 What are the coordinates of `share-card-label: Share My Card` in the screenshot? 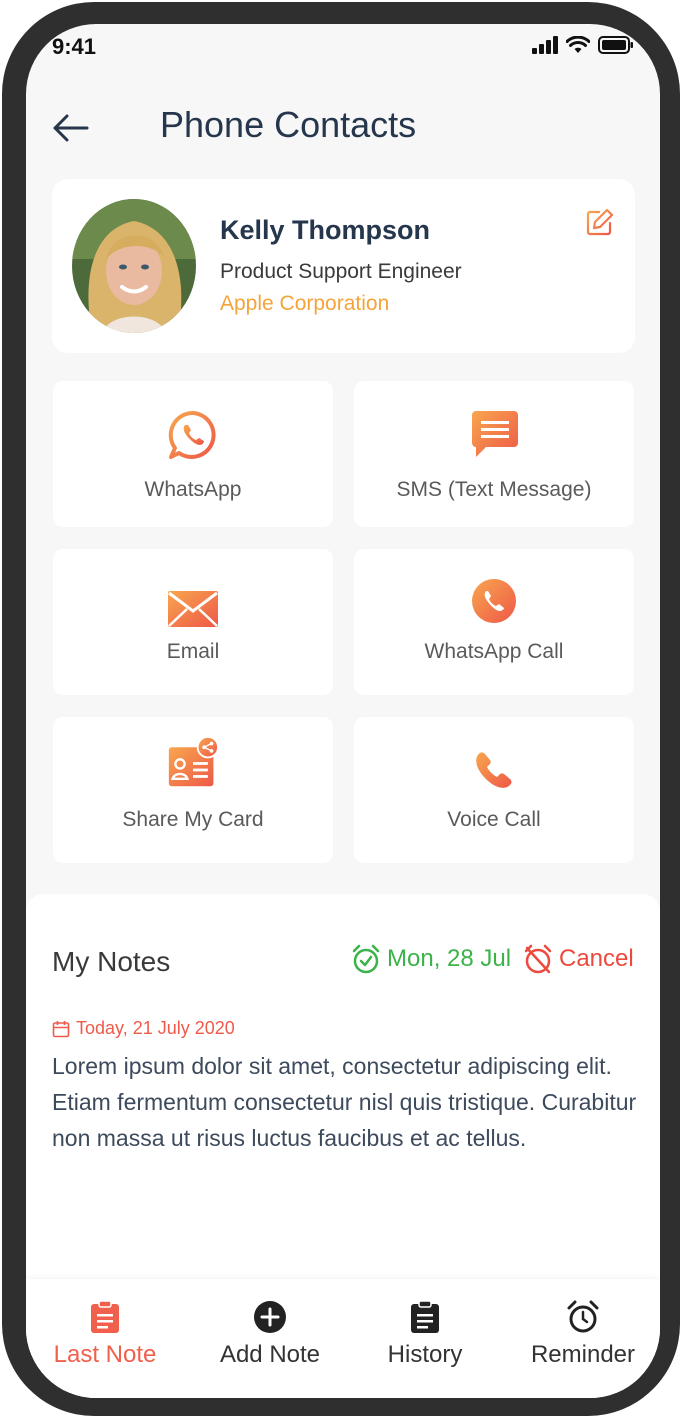 It's located at (193, 819).